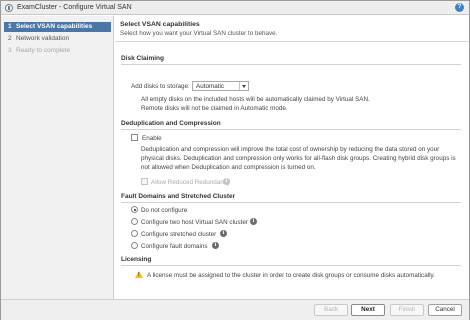 This screenshot has width=470, height=320. Describe the element at coordinates (134, 245) in the screenshot. I see `radio-fault-domains` at that location.